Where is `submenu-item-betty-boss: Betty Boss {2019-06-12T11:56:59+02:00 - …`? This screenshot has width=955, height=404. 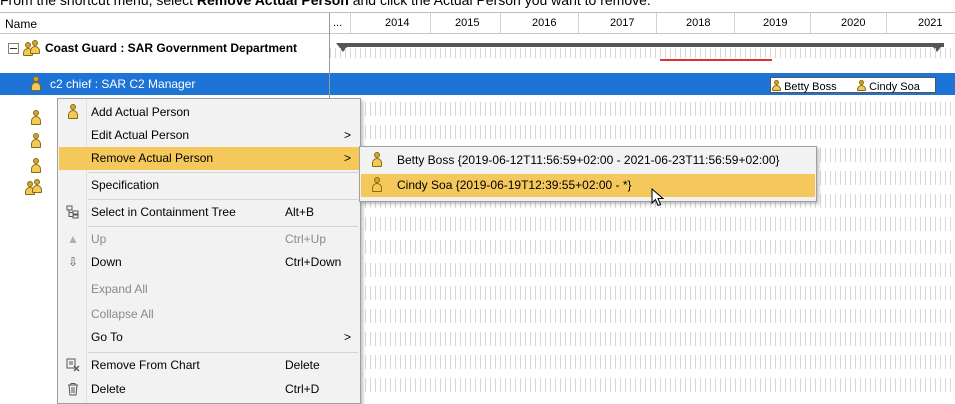
submenu-item-betty-boss: Betty Boss {2019-06-12T11:56:59+02:00 - … is located at coordinates (588, 160).